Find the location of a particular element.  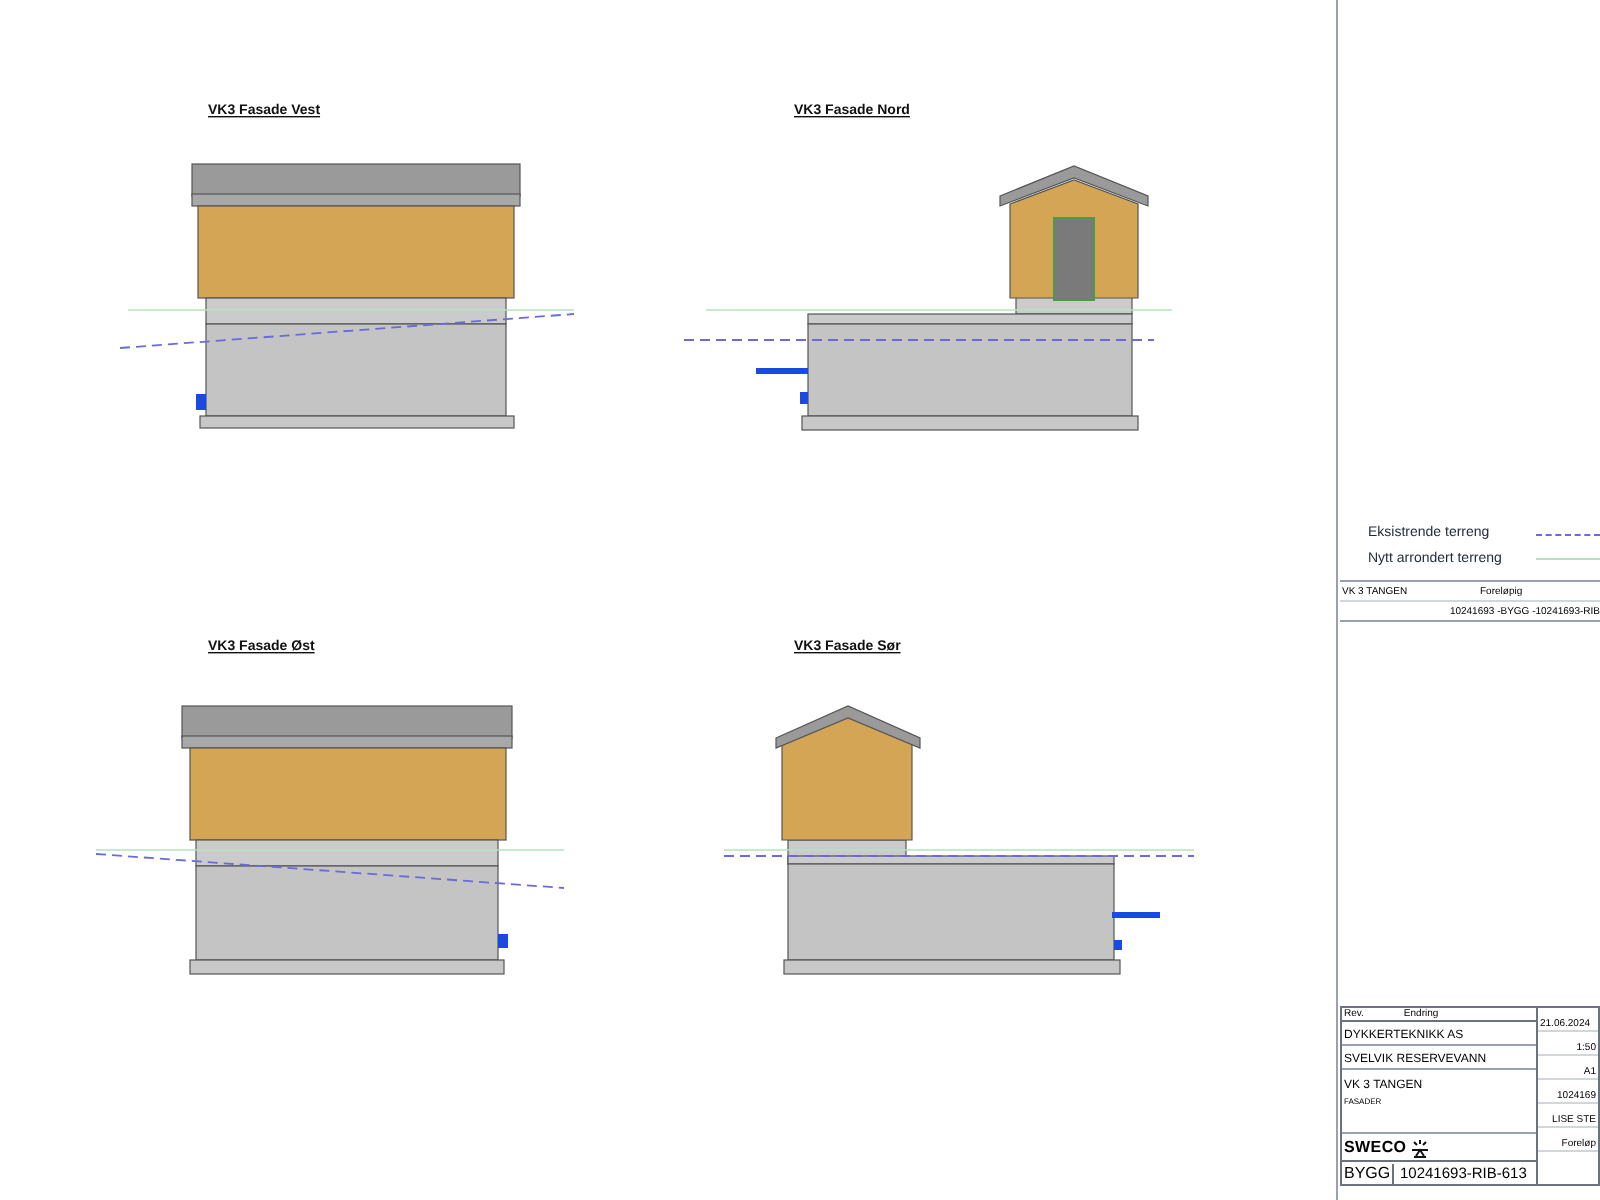

company-name: SWECO is located at coordinates (1375, 1147).